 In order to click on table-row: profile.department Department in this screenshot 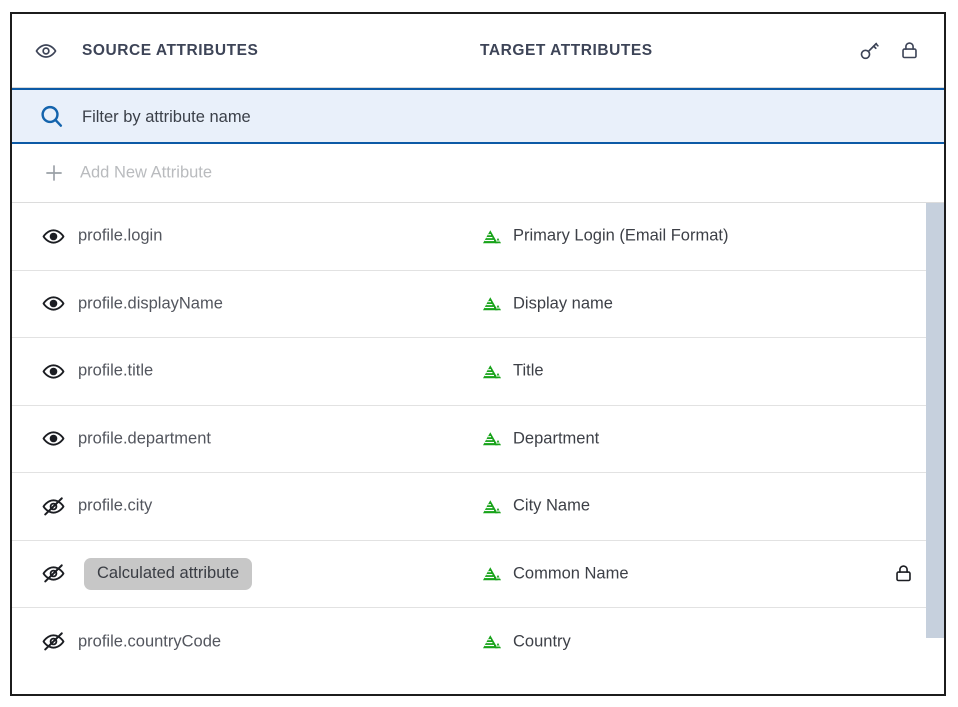, I will do `click(478, 439)`.